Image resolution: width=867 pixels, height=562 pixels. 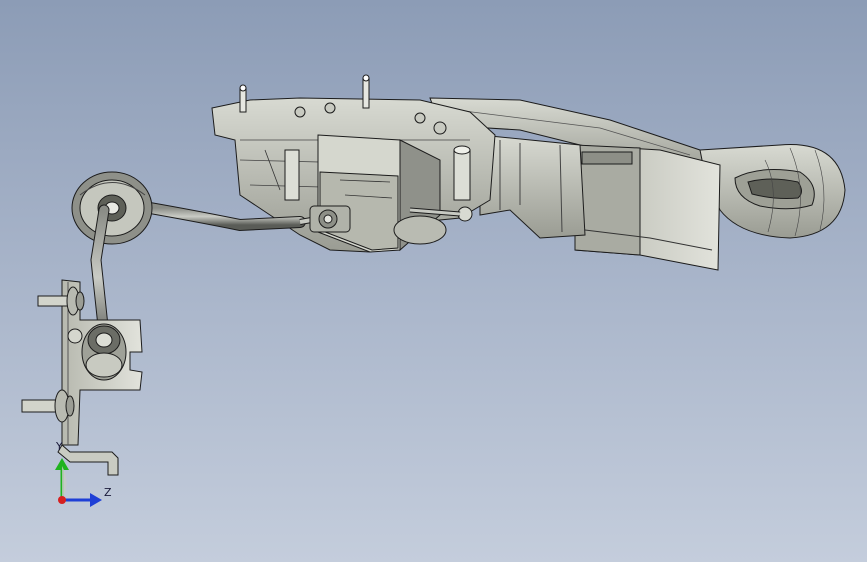 What do you see at coordinates (61, 301) in the screenshot?
I see `bolt-upper` at bounding box center [61, 301].